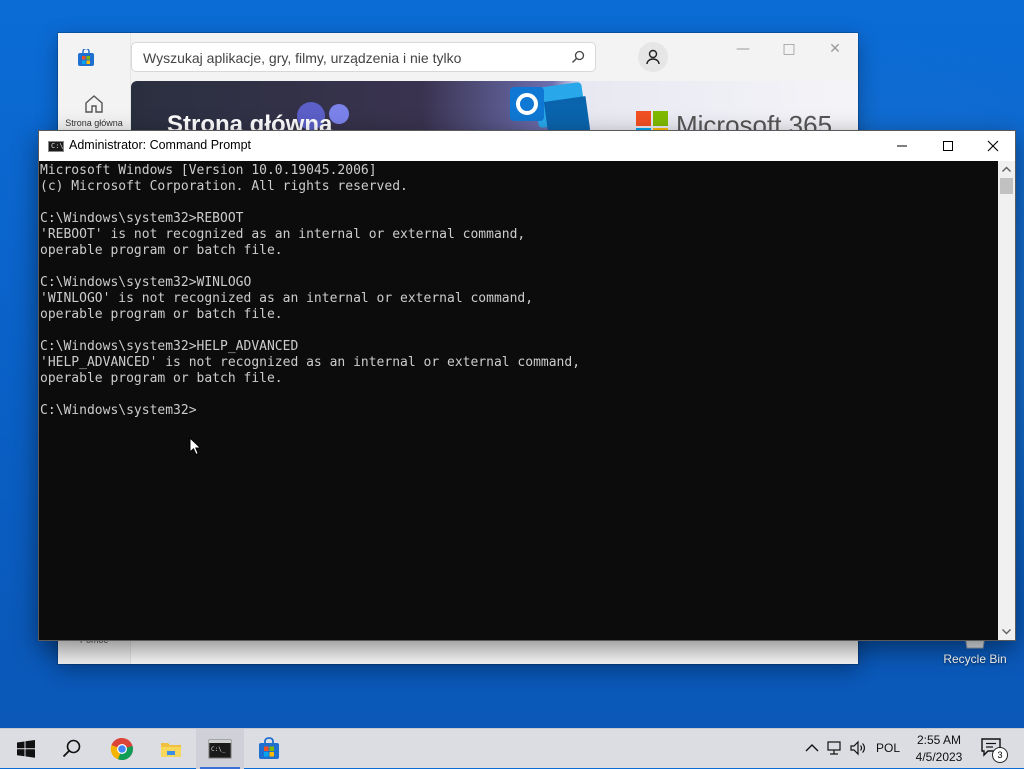 This screenshot has height=769, width=1024. I want to click on user-icon, so click(653, 57).